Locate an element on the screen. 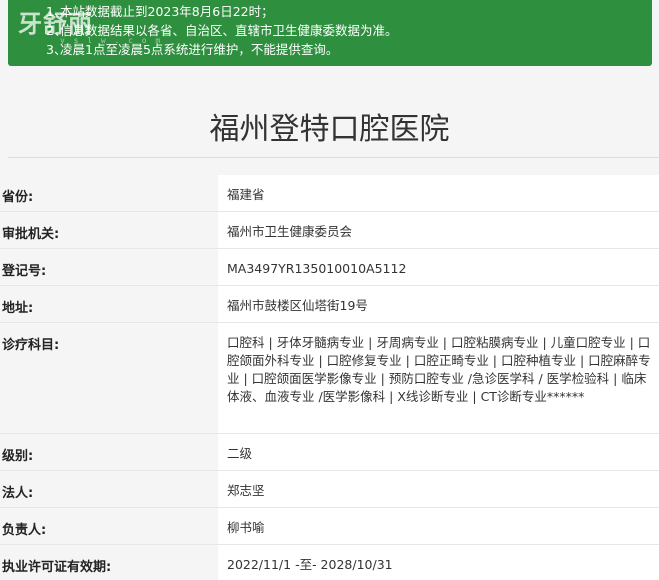 The width and height of the screenshot is (659, 580). field-label: 登记号: is located at coordinates (107, 267).